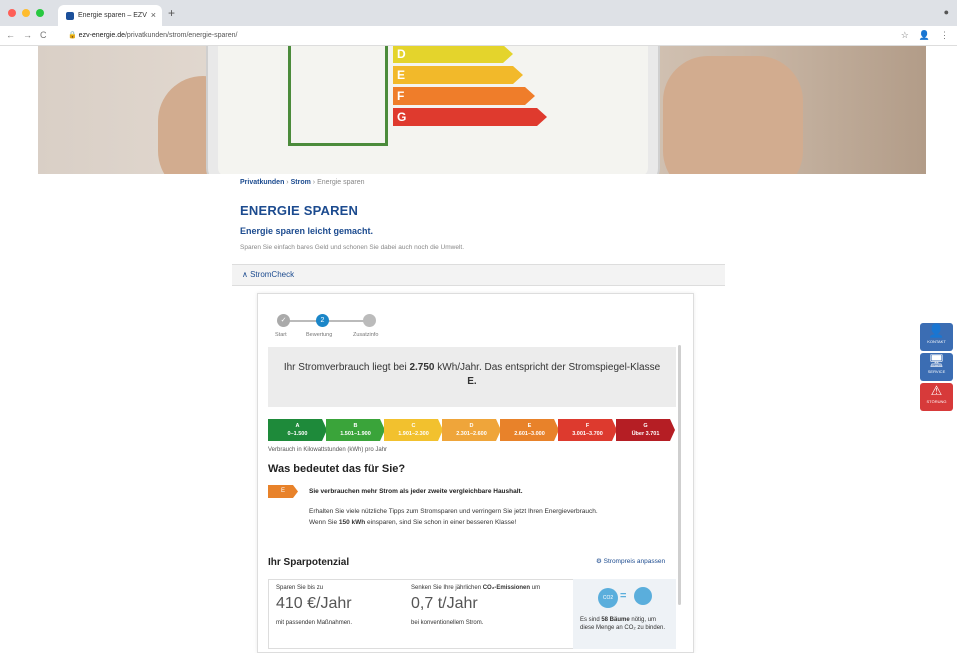 The width and height of the screenshot is (957, 653). Describe the element at coordinates (299, 210) in the screenshot. I see `page-title: ENERGIE SPAREN` at that location.